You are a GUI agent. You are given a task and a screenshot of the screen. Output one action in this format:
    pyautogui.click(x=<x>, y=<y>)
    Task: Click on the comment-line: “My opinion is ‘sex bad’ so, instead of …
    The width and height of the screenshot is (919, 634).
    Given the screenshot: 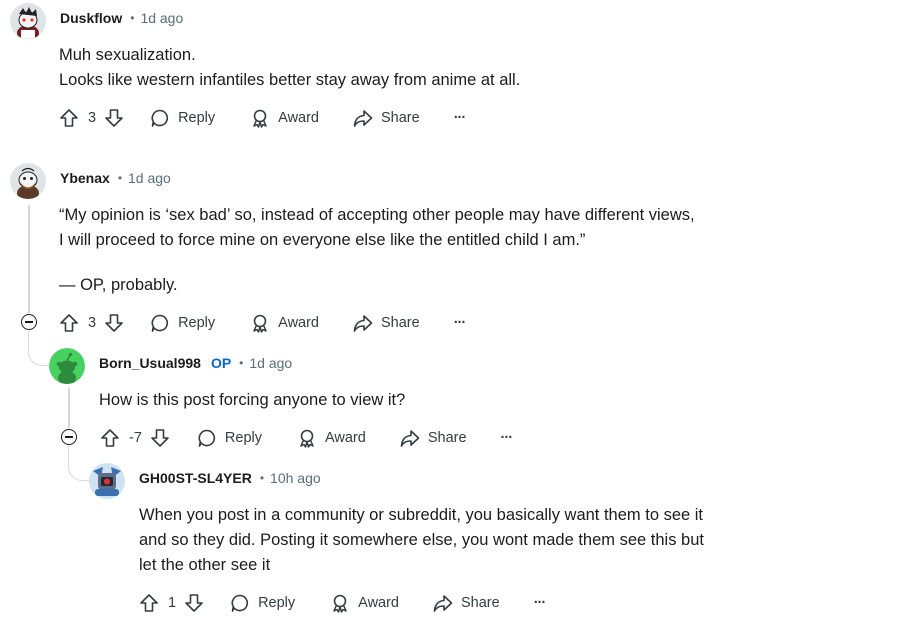 What is the action you would take?
    pyautogui.click(x=377, y=215)
    